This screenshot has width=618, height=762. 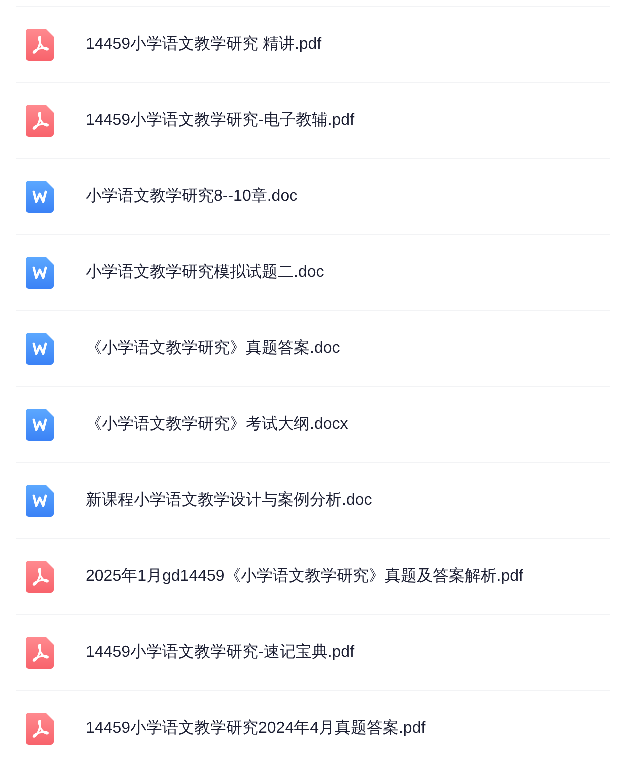 What do you see at coordinates (217, 424) in the screenshot?
I see `file-name: 《小学语文教学研究》考试大纲.docx` at bounding box center [217, 424].